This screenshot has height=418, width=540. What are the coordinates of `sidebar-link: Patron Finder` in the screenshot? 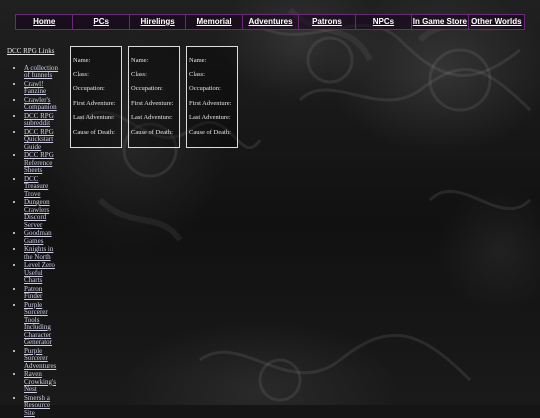 It's located at (33, 293).